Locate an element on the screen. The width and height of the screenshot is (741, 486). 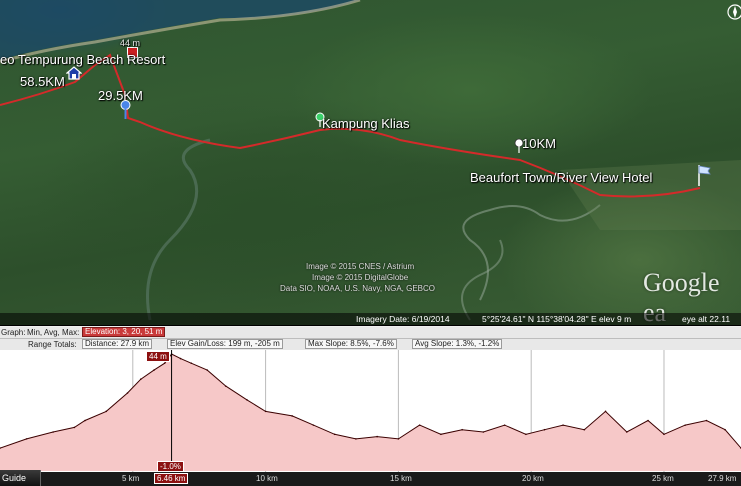
min-avg-max-label: Min, Avg, Max: is located at coordinates (53, 332).